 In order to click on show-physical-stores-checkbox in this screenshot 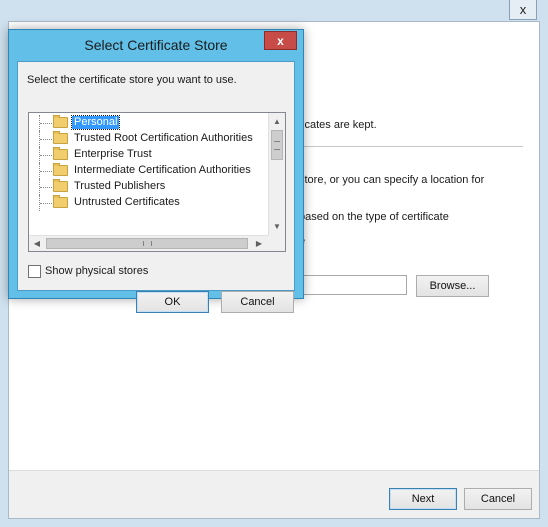, I will do `click(34, 271)`.